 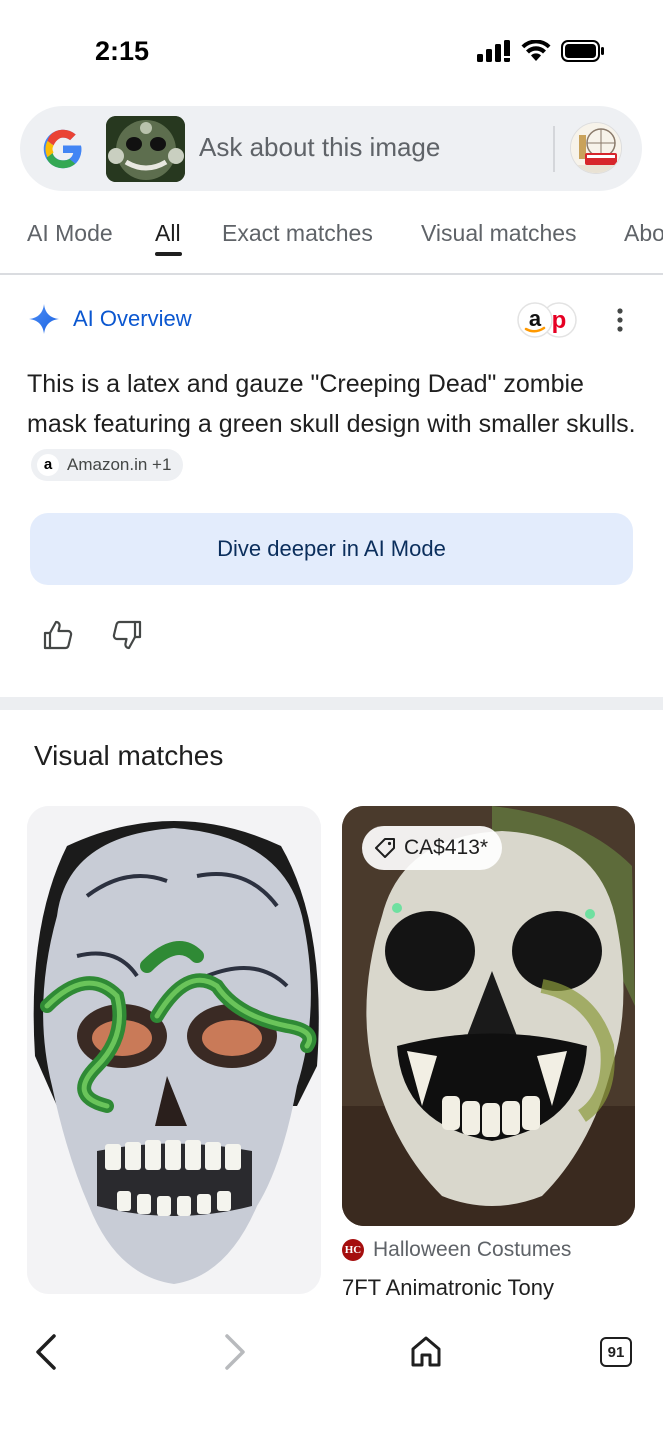 What do you see at coordinates (536, 50) in the screenshot?
I see `wifi-icon` at bounding box center [536, 50].